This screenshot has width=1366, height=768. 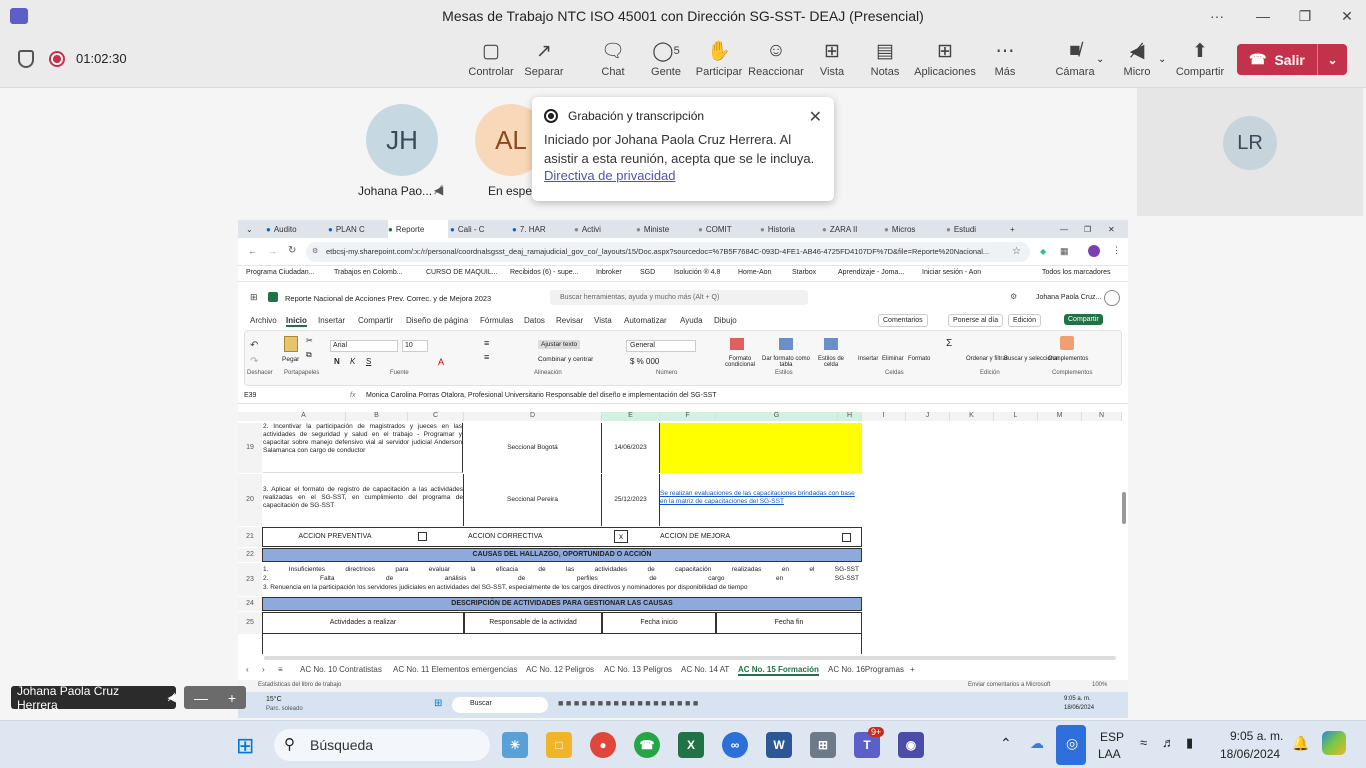 I want to click on col-start-date: Fecha inicio, so click(x=659, y=623).